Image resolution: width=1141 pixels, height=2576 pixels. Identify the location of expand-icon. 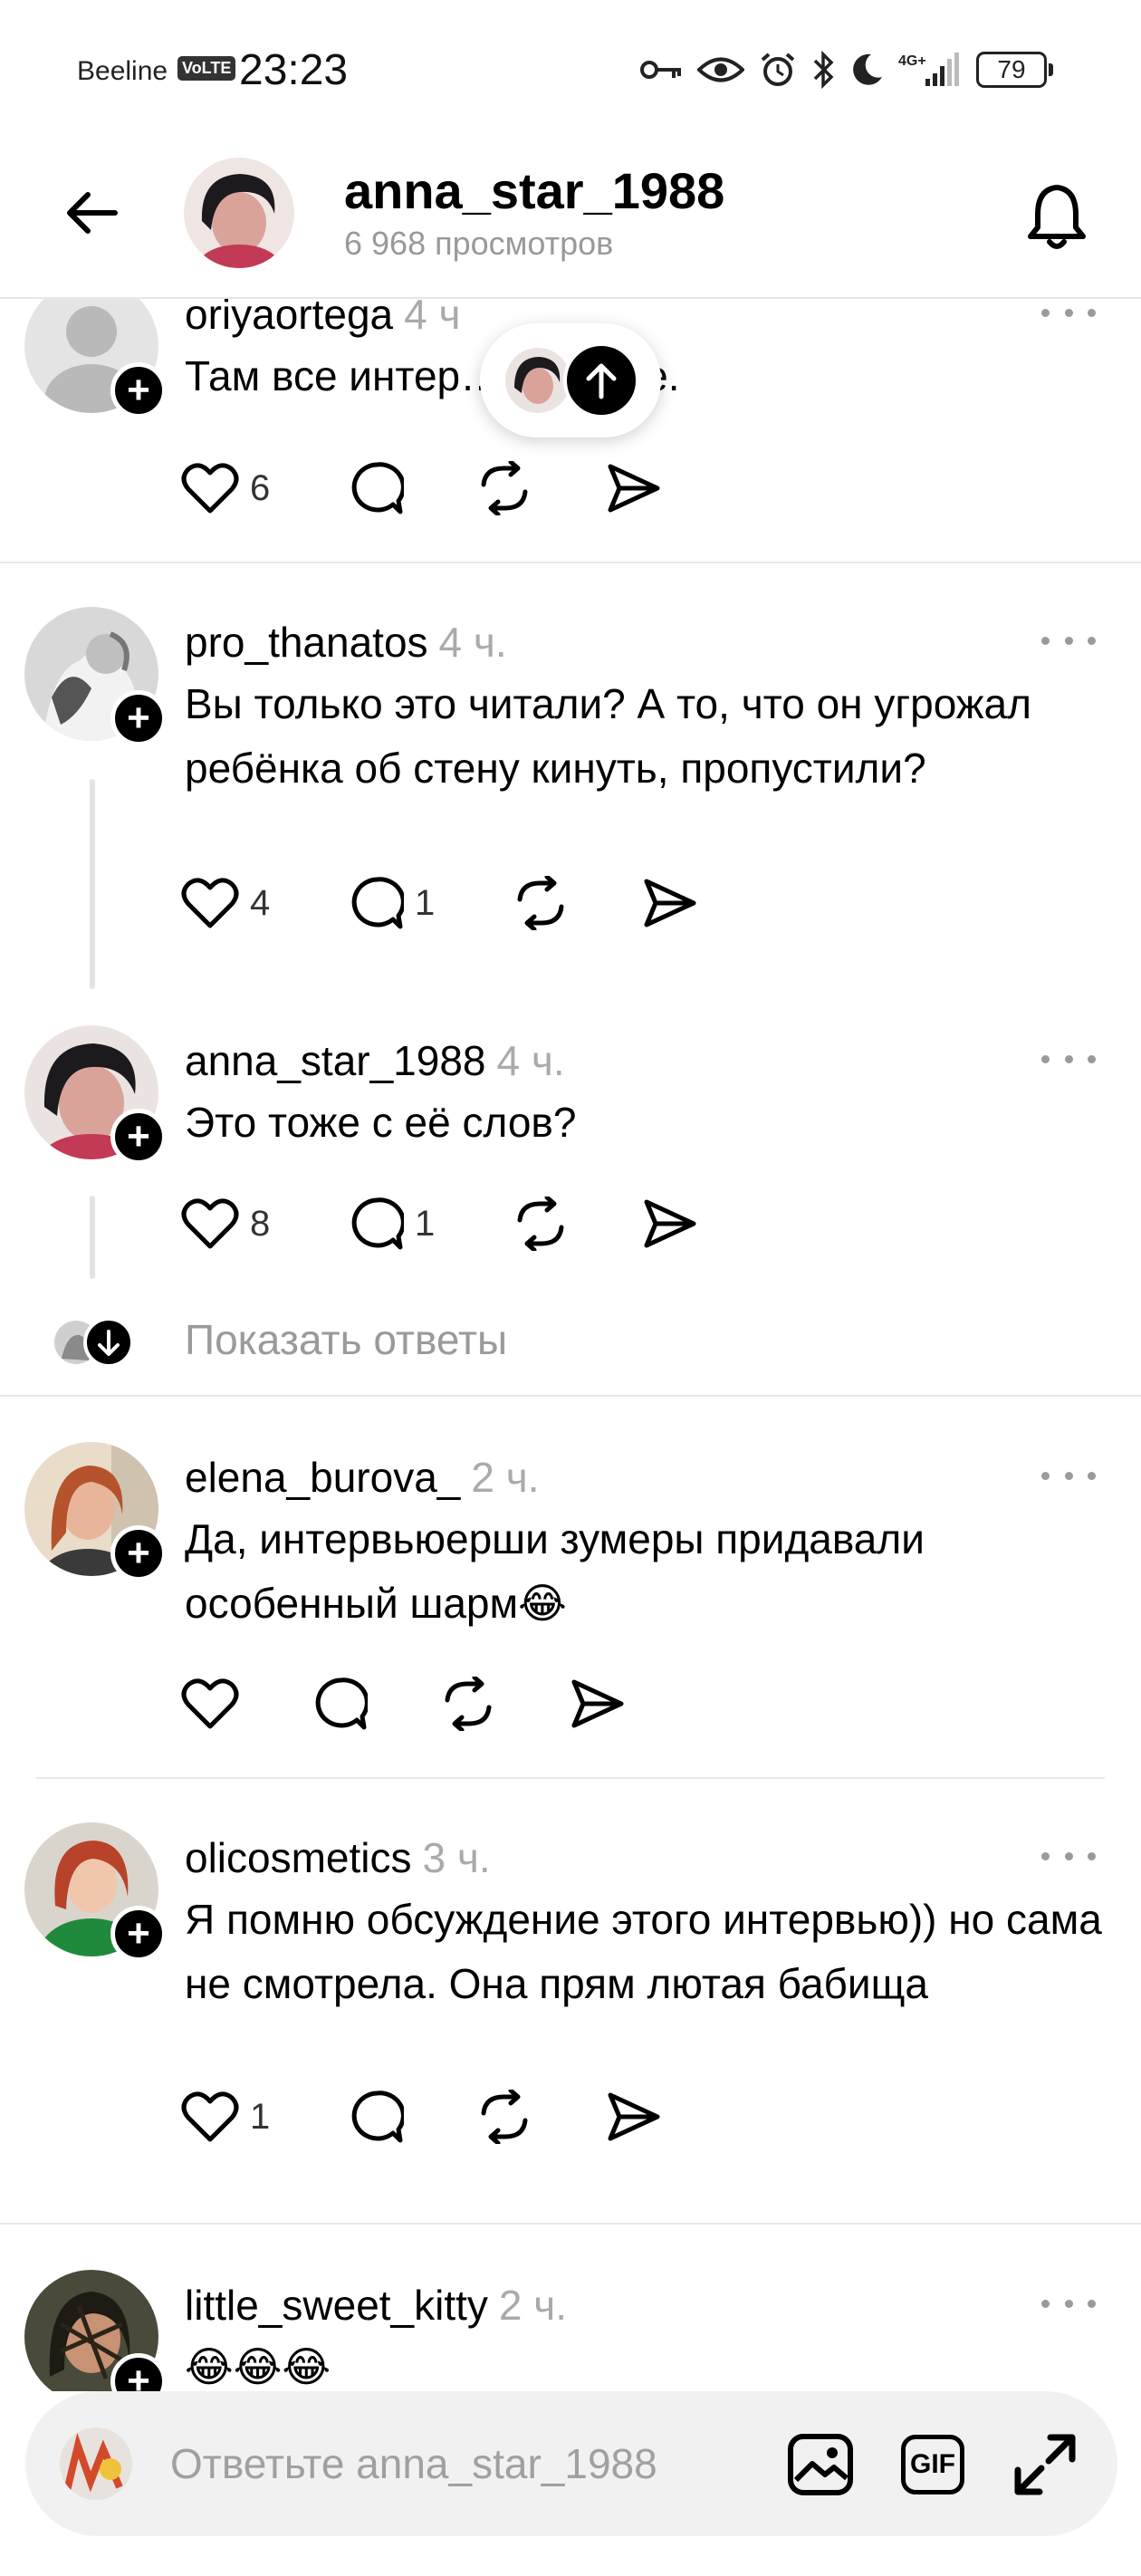
(1045, 2464).